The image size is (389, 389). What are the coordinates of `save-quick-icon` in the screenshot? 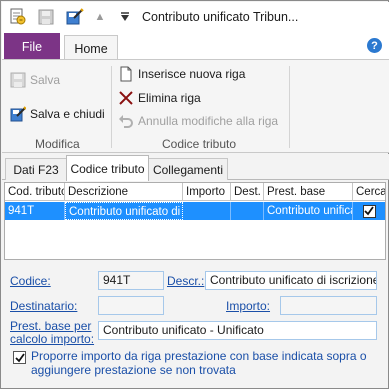 It's located at (46, 17).